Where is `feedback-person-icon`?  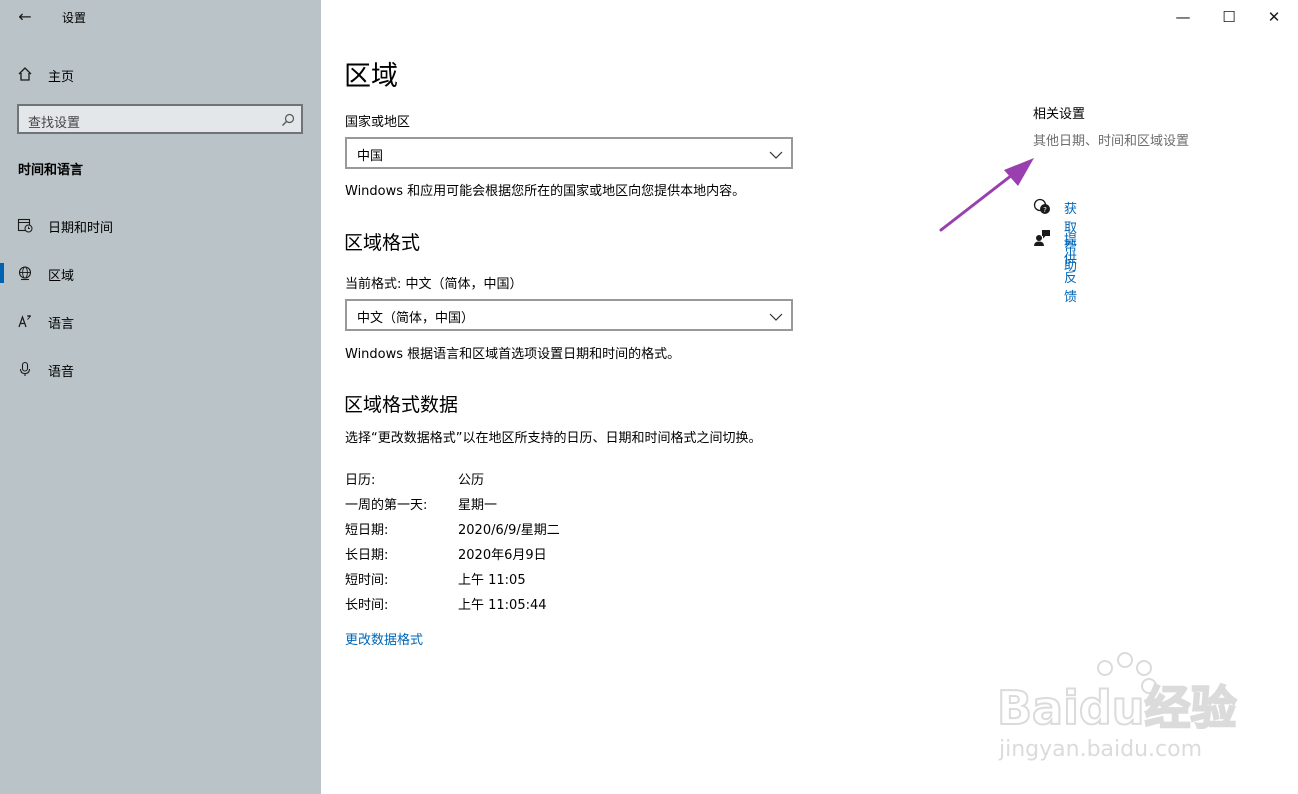
feedback-person-icon is located at coordinates (1042, 238).